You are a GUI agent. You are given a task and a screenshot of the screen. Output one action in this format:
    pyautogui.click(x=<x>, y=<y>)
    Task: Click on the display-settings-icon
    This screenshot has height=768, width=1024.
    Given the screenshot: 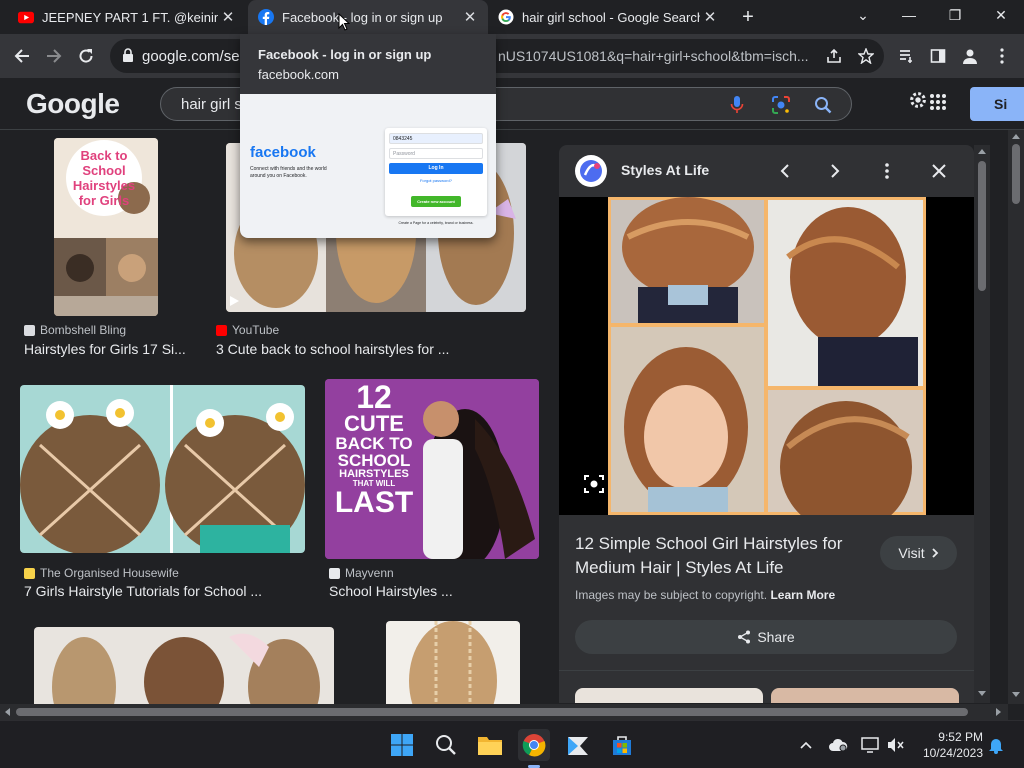 What is the action you would take?
    pyautogui.click(x=870, y=745)
    